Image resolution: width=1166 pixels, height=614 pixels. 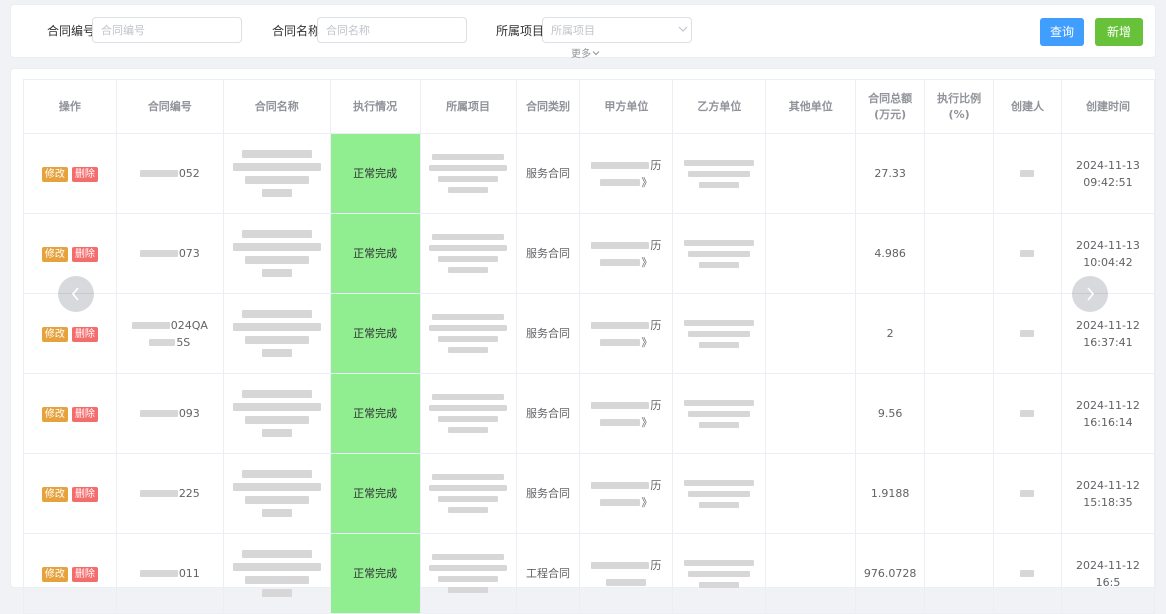 I want to click on header-category: 合同类别, so click(x=548, y=106).